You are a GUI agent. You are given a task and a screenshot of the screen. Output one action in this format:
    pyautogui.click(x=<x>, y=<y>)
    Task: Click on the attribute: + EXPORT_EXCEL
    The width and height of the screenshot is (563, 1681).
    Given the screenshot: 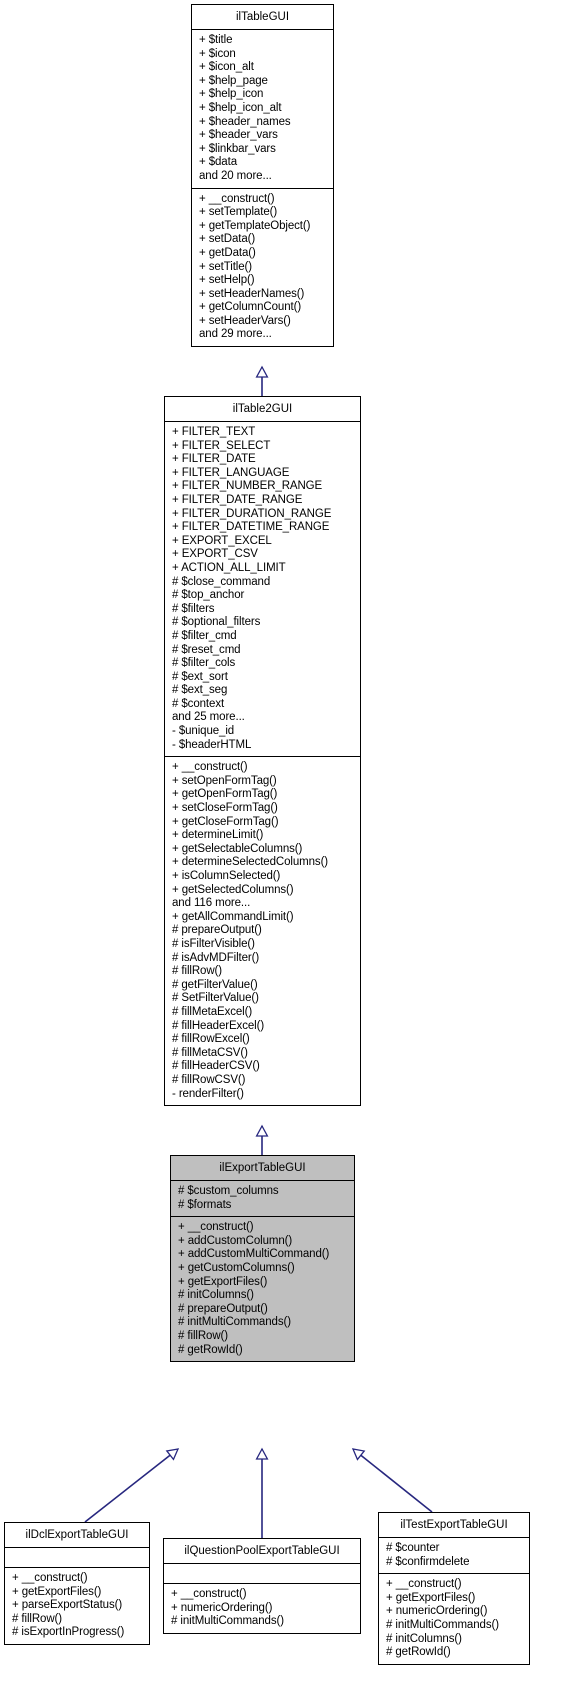 What is the action you would take?
    pyautogui.click(x=222, y=540)
    